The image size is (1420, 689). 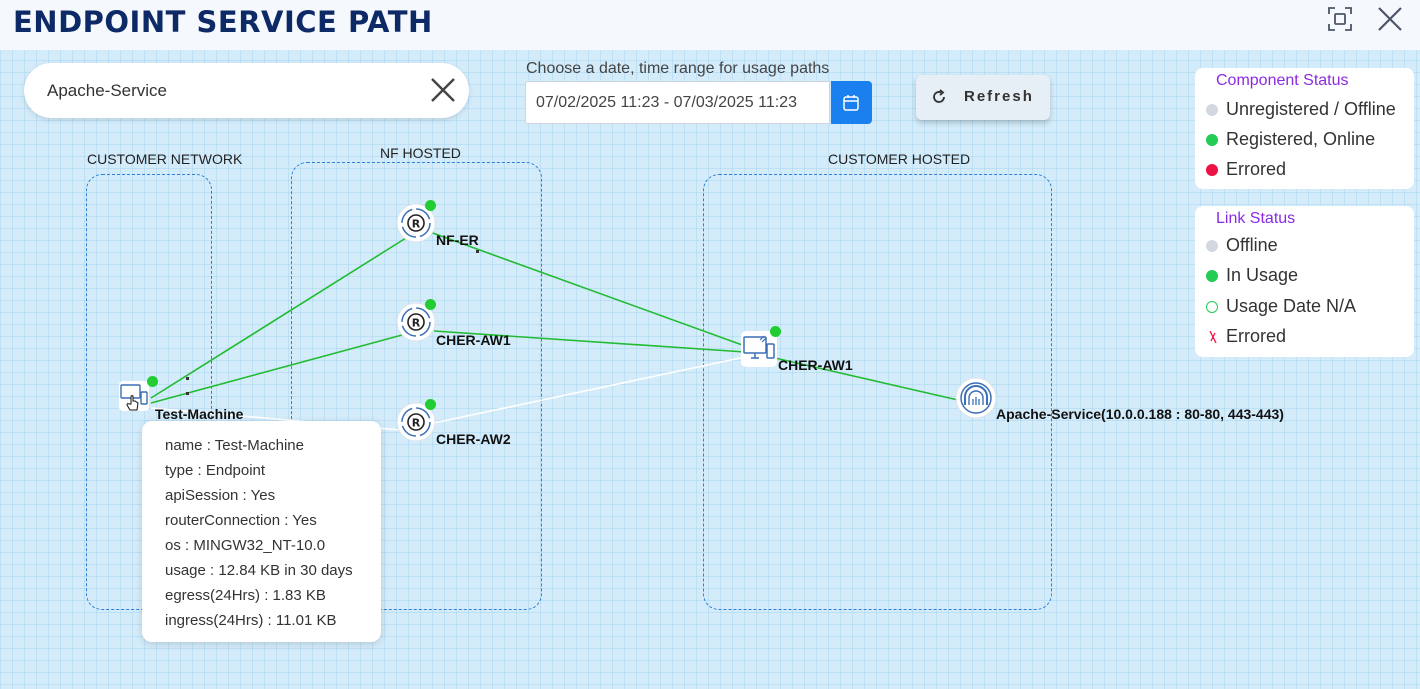 I want to click on zone-label: CUSTOMER HOSTED, so click(x=899, y=159).